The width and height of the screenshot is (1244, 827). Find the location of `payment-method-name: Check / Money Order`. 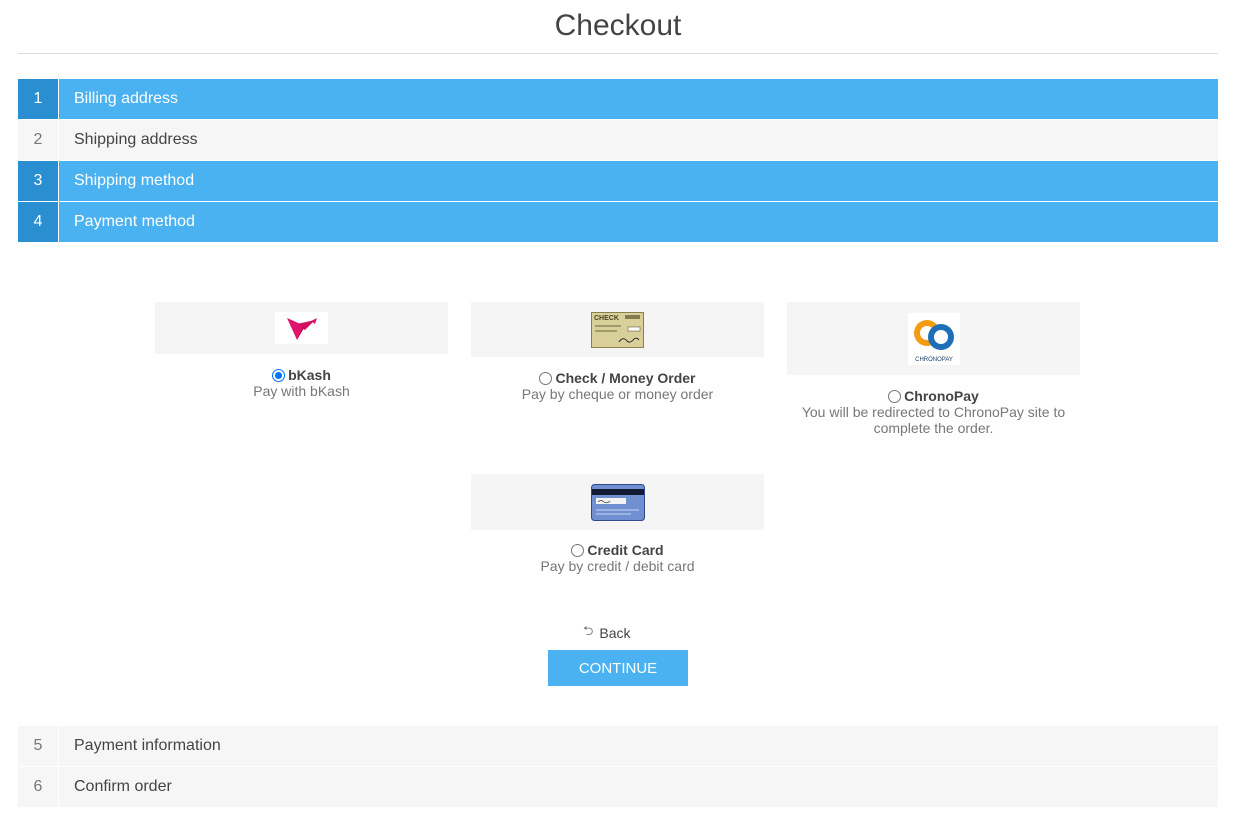

payment-method-name: Check / Money Order is located at coordinates (625, 378).